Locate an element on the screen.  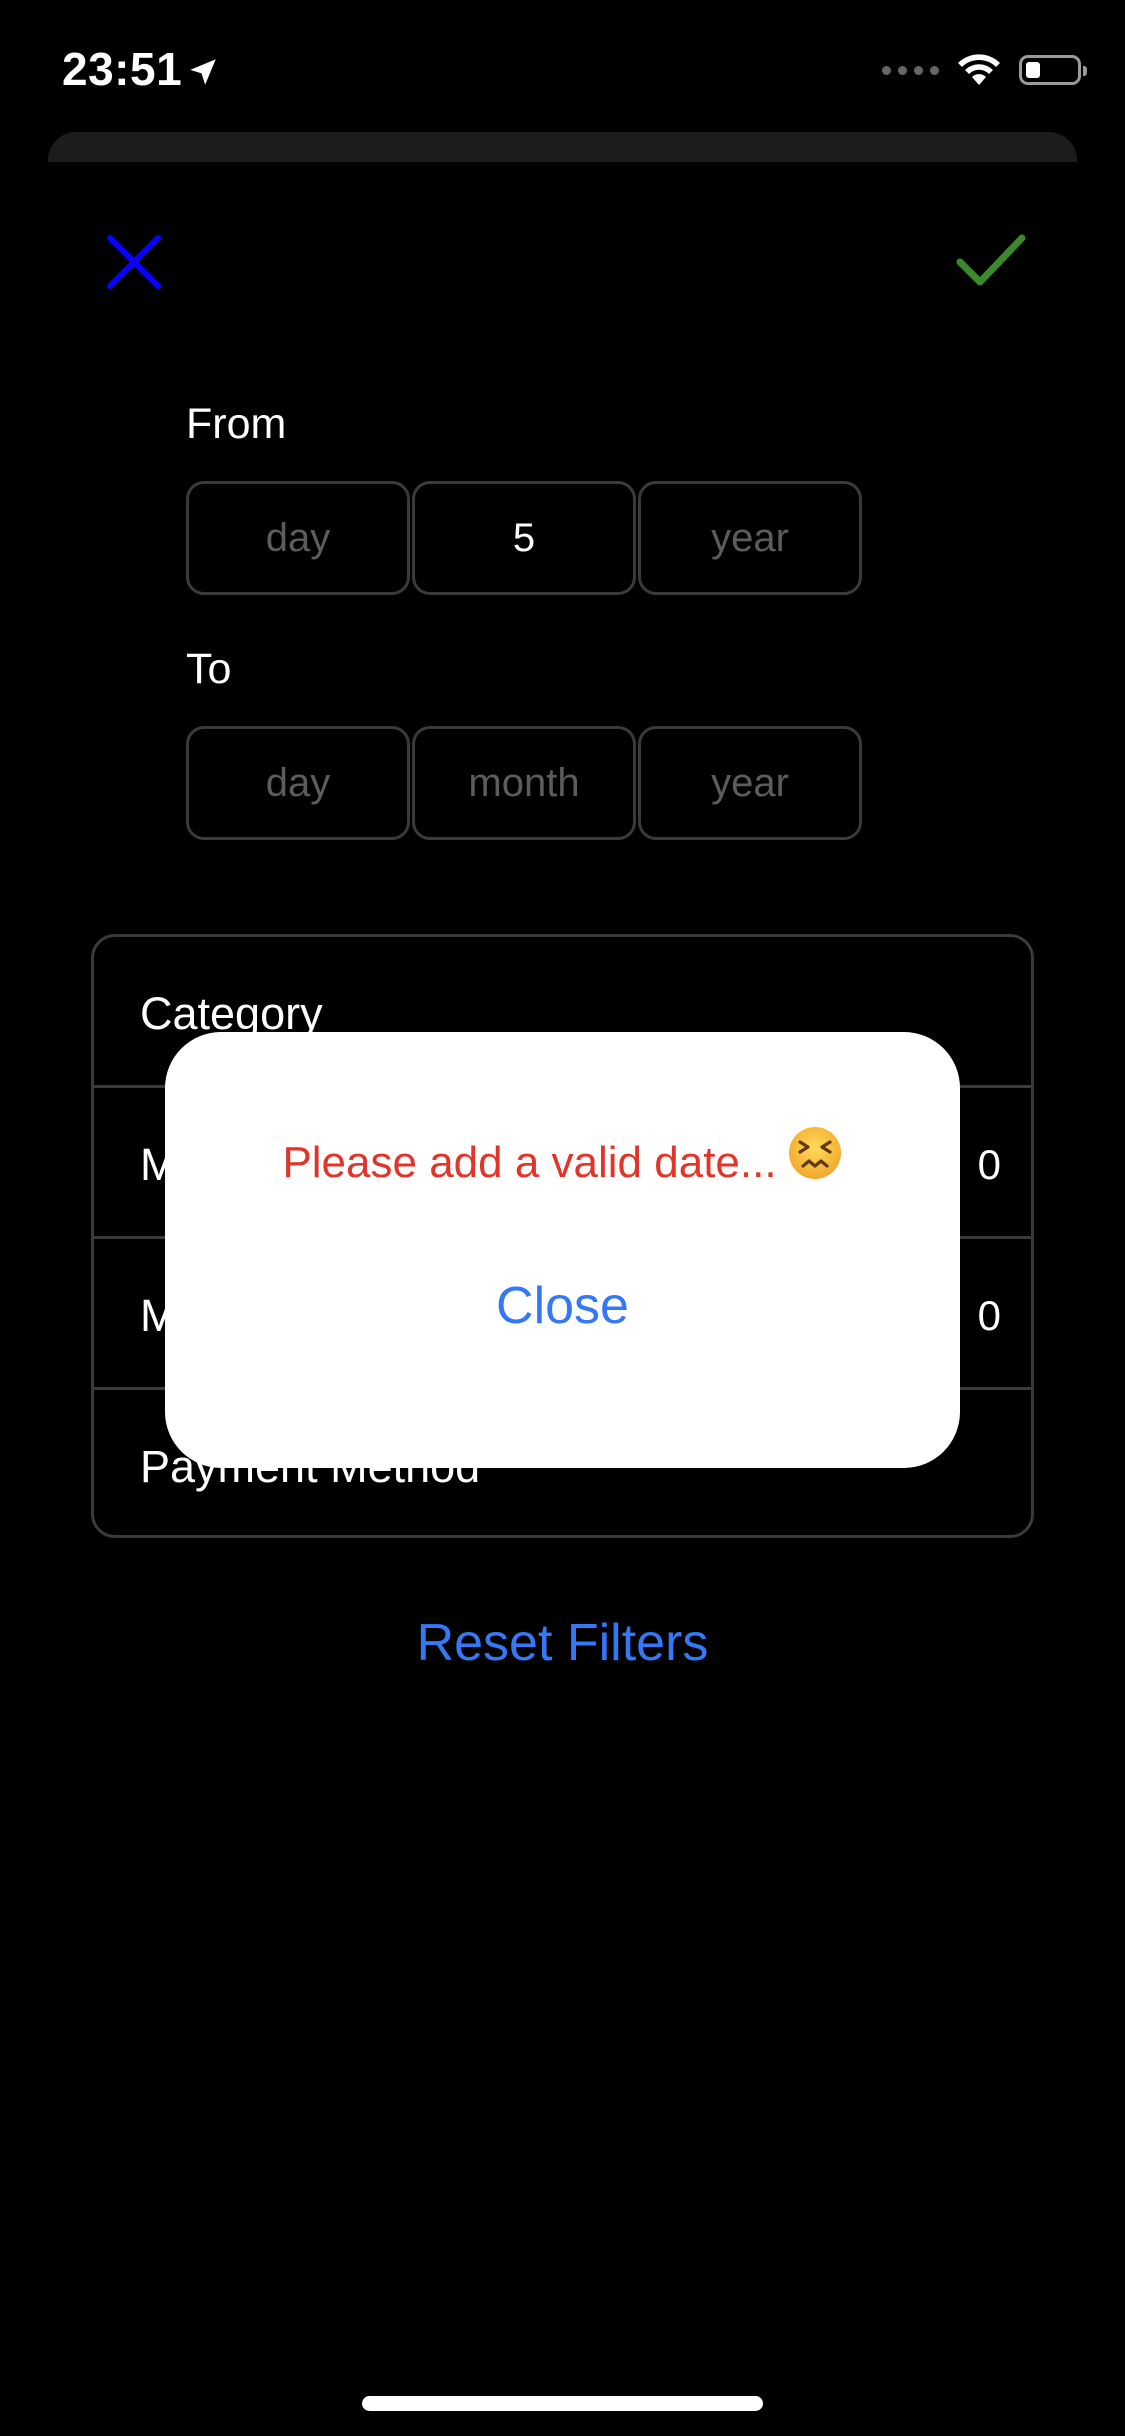
from-month-input is located at coordinates (524, 538).